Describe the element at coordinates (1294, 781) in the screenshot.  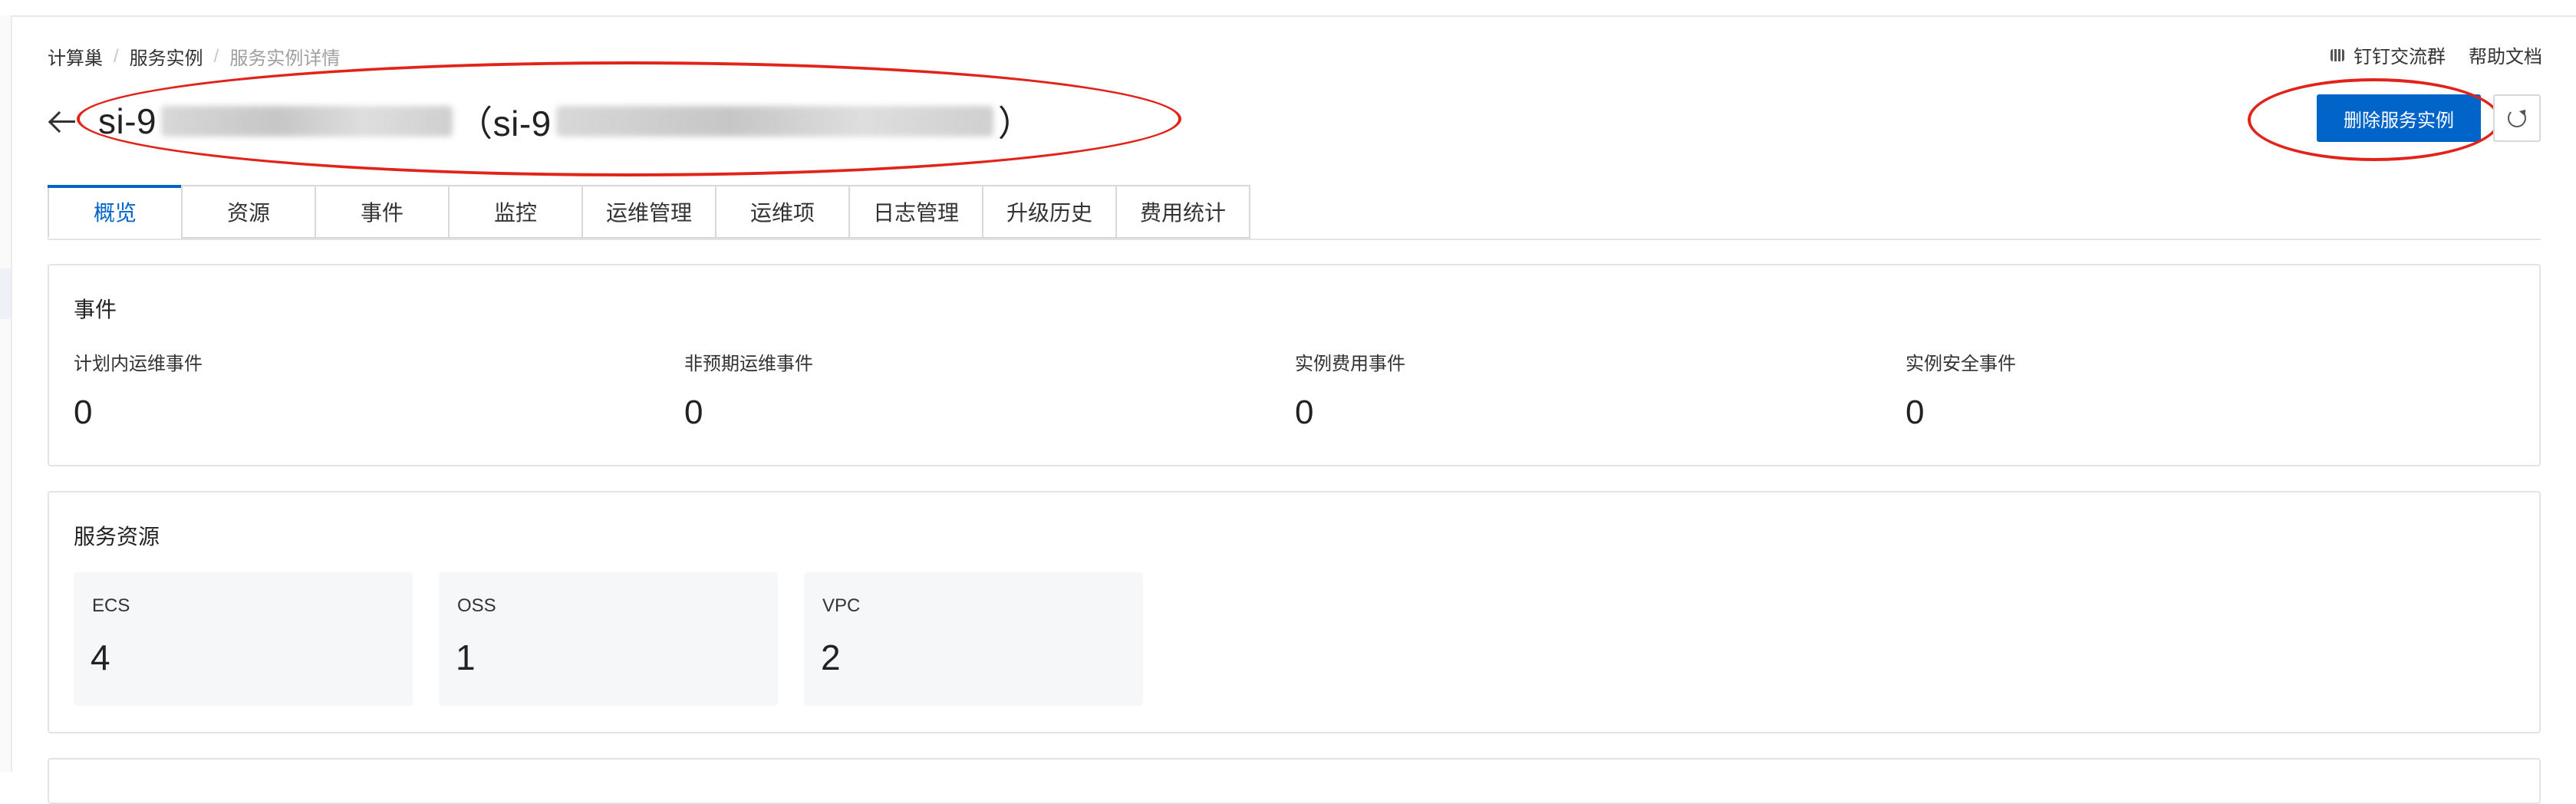
I see `next-card-partial` at that location.